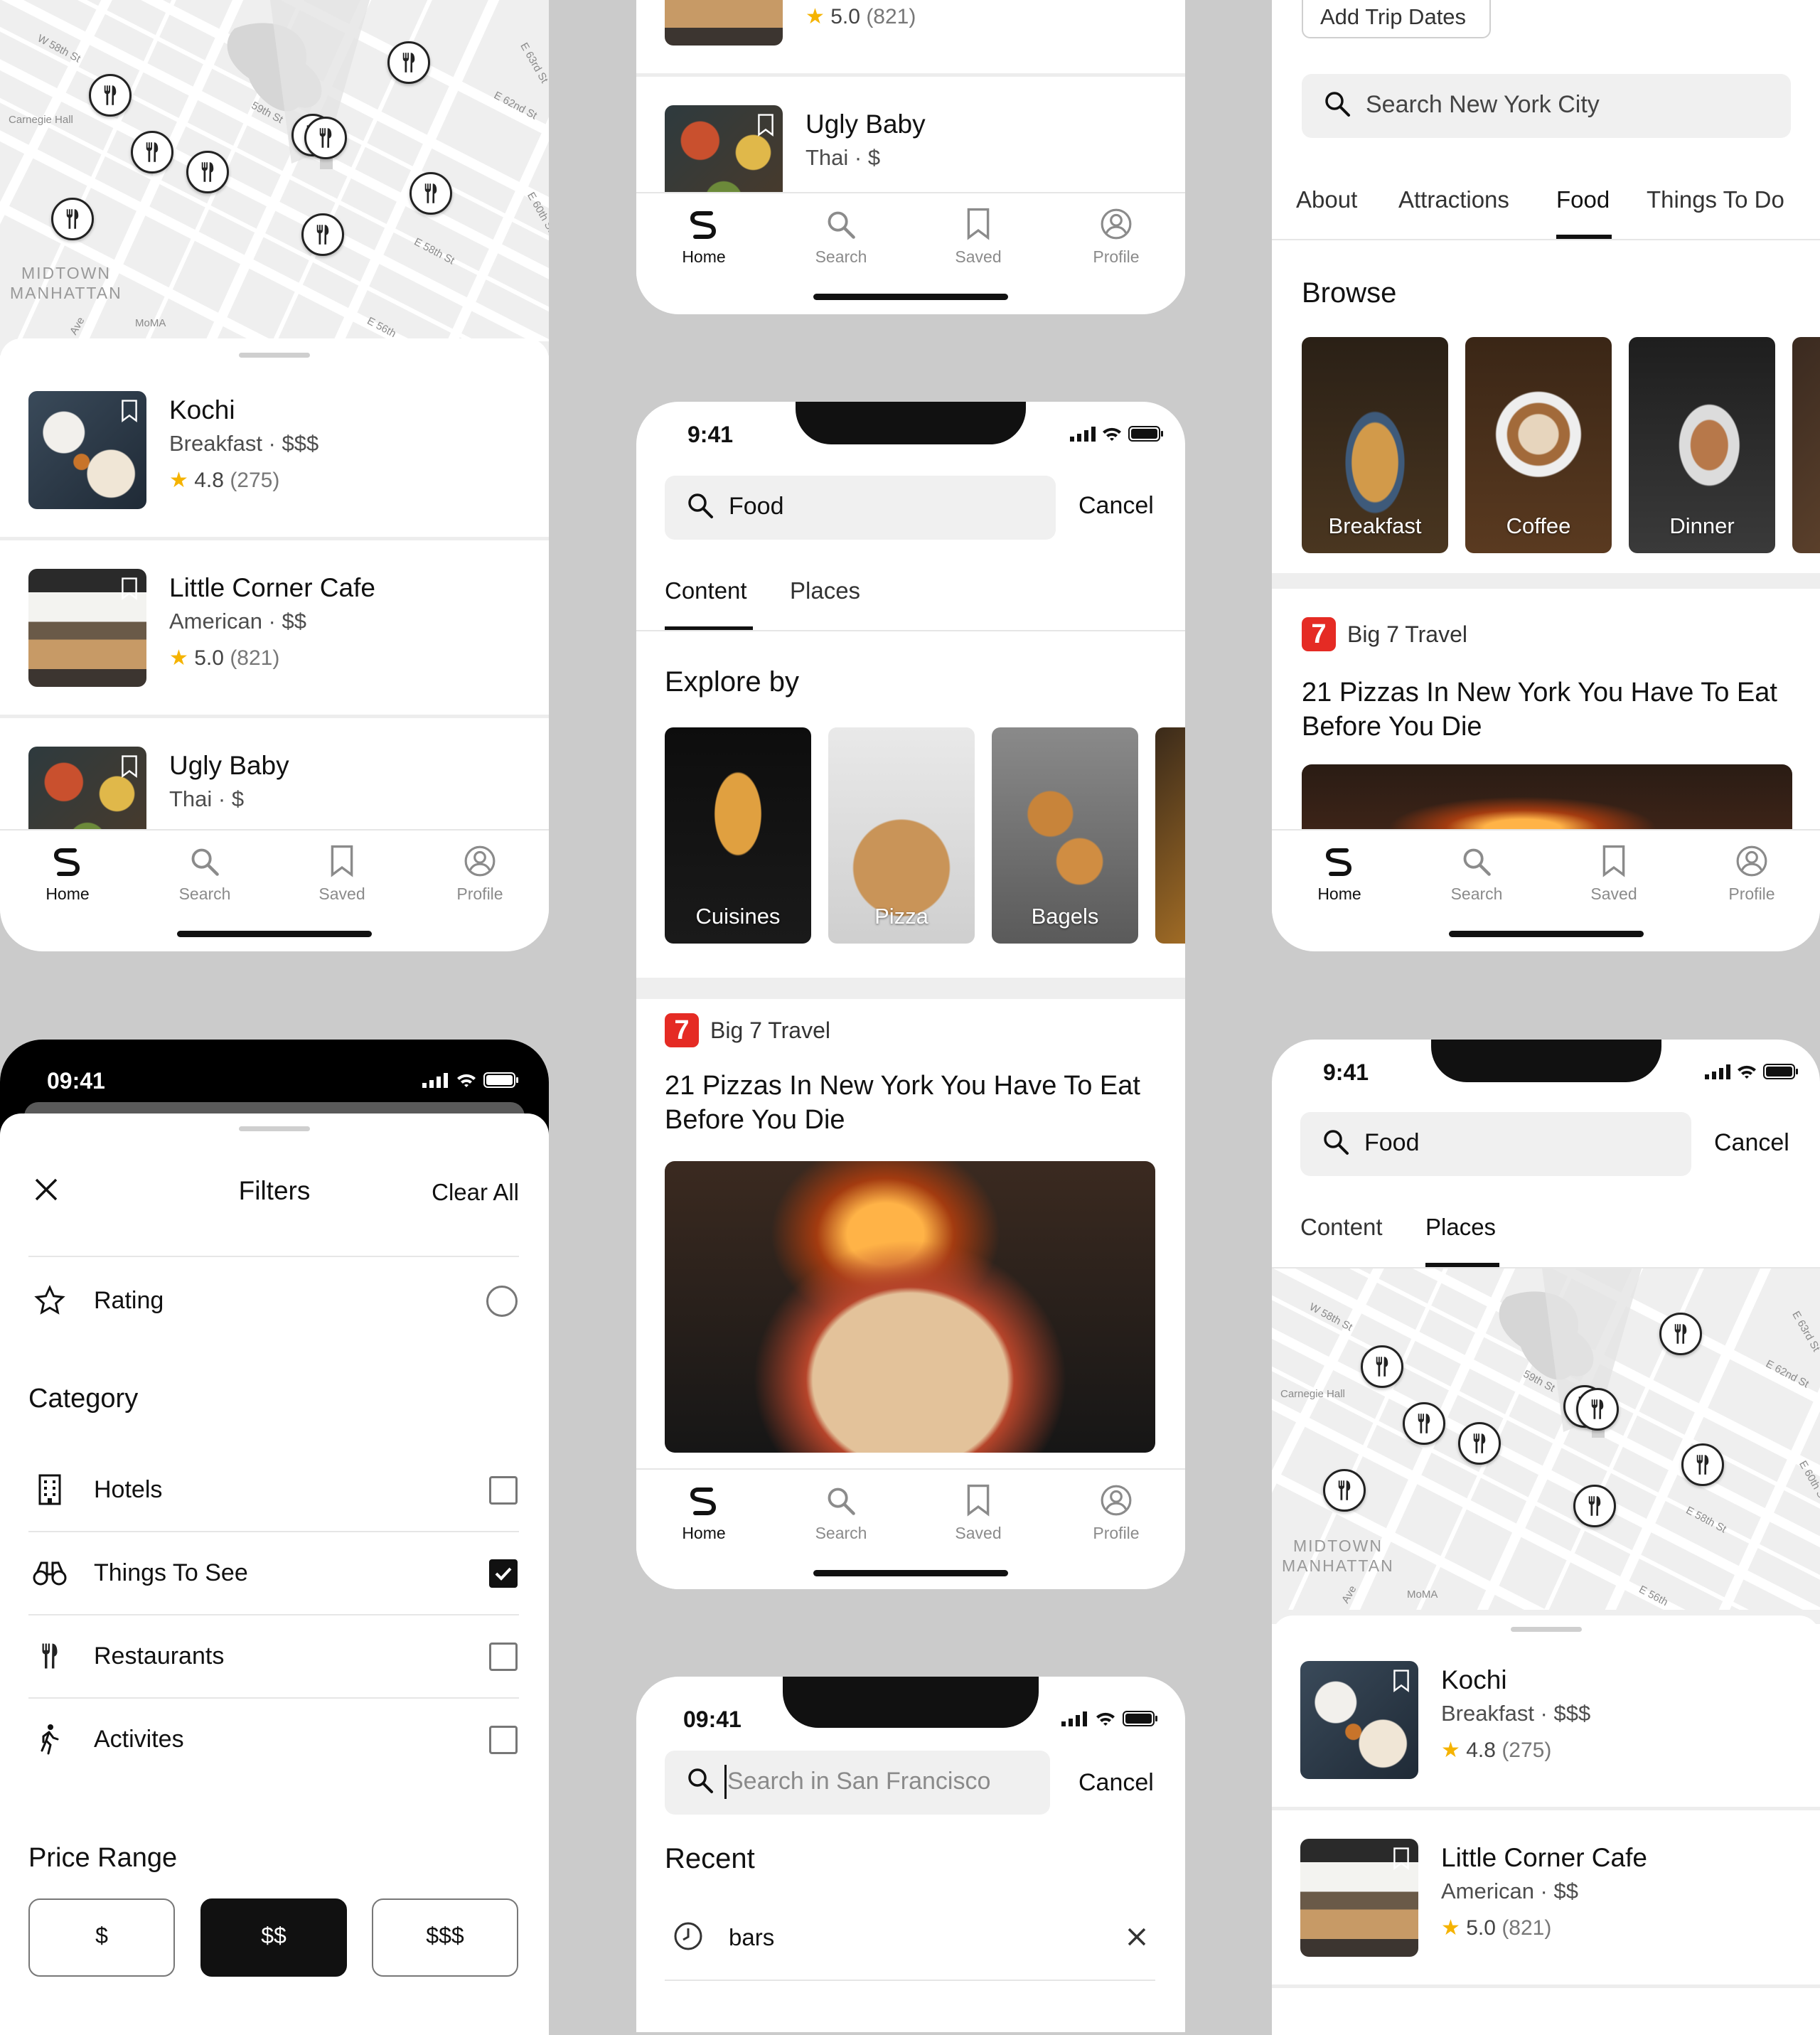 This screenshot has height=2035, width=1820. I want to click on rating-radio, so click(502, 1301).